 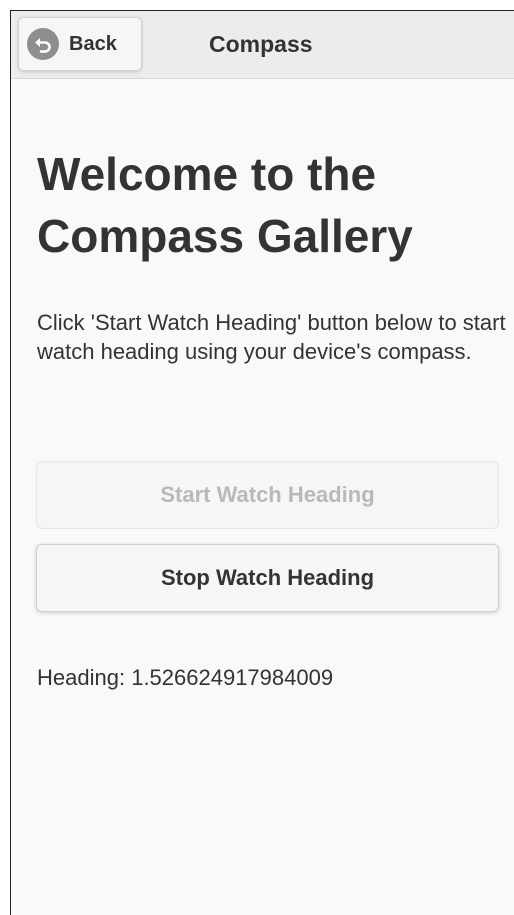 I want to click on back-button-label: Back, so click(x=93, y=43).